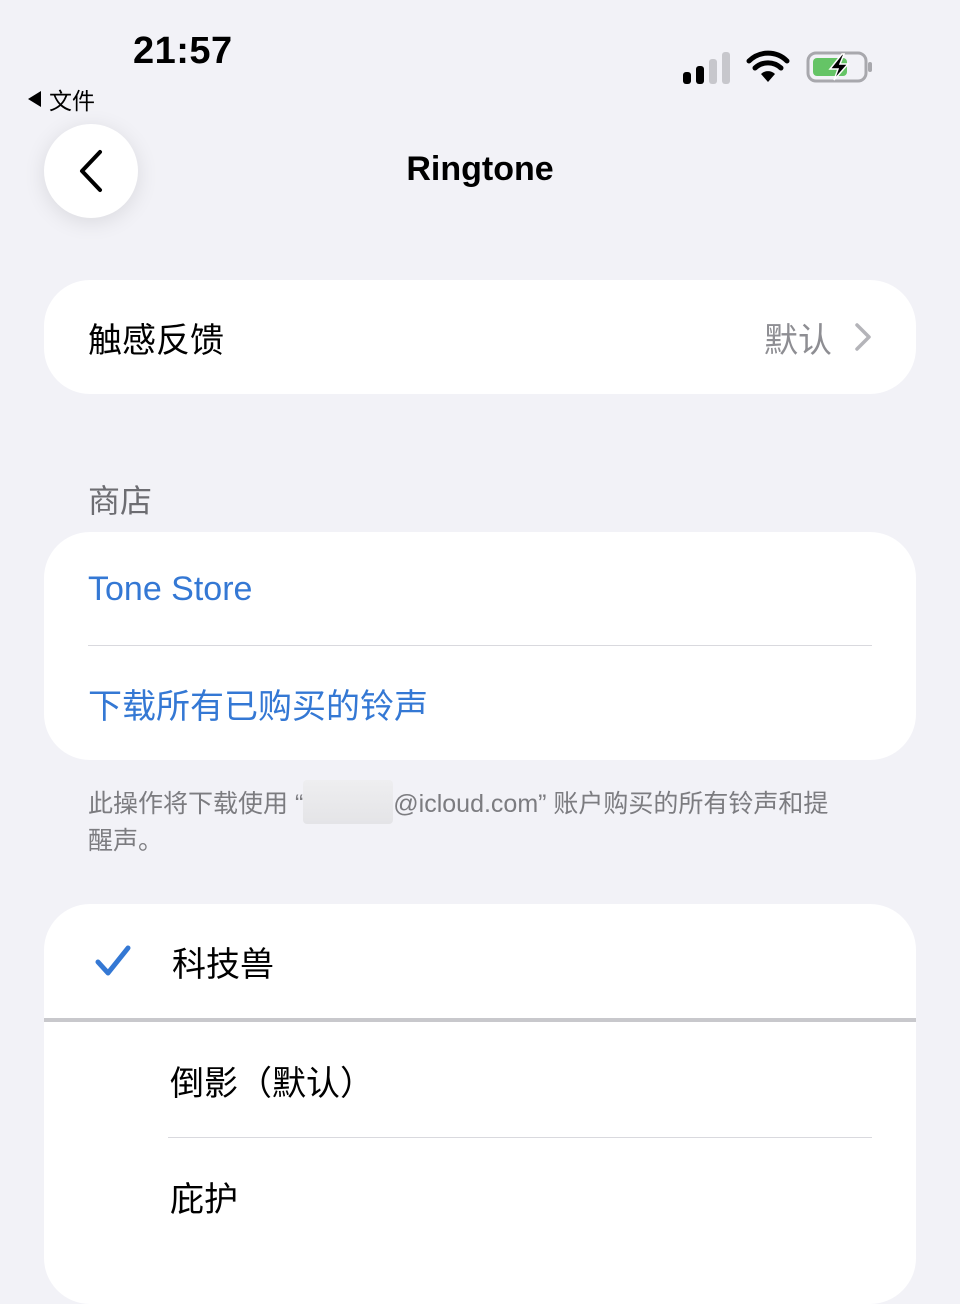 This screenshot has width=960, height=1304. Describe the element at coordinates (480, 169) in the screenshot. I see `page-title: Ringtone` at that location.